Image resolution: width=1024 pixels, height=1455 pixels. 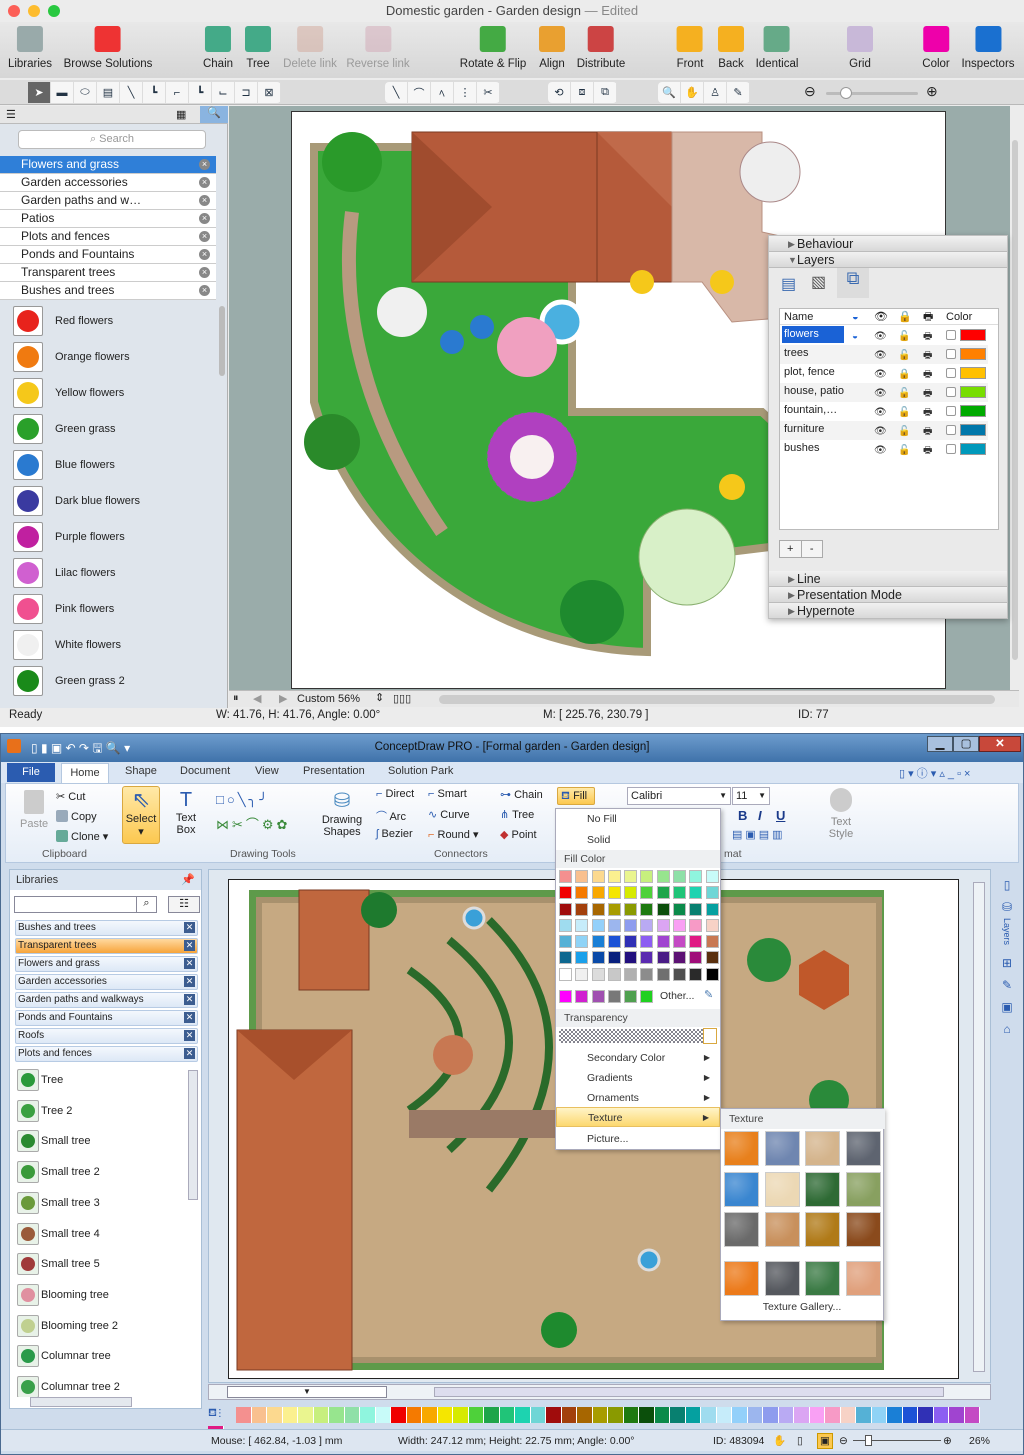 I want to click on shape-item: Small tree 5, so click(x=100, y=1264).